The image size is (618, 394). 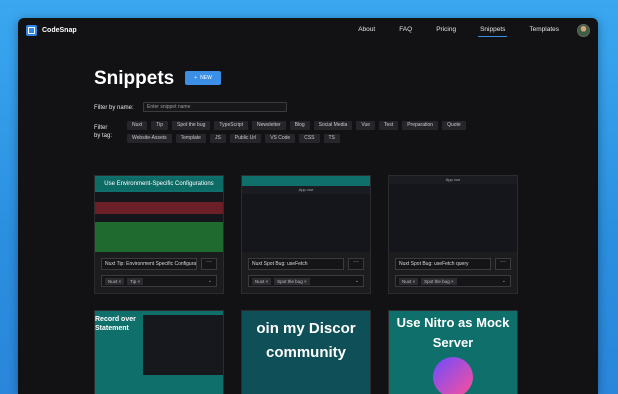 I want to click on tag-filter-spot-the-bug: Spot the bug, so click(x=191, y=125).